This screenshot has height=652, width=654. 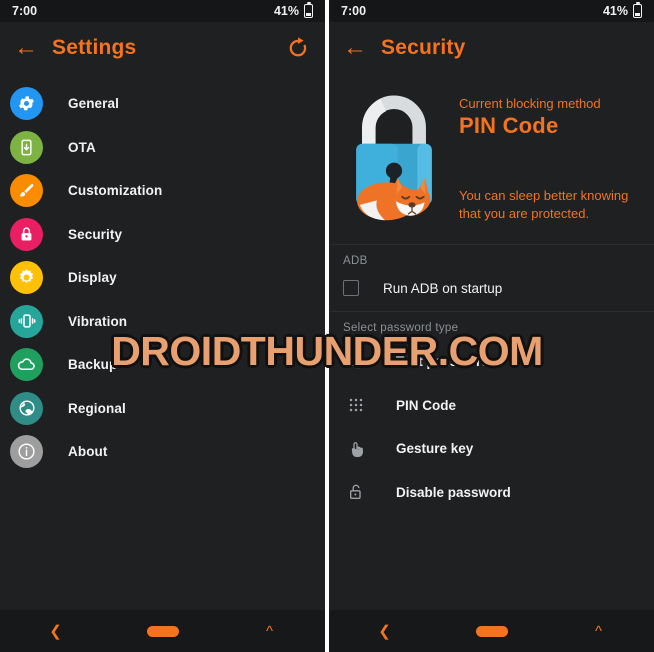 What do you see at coordinates (98, 321) in the screenshot?
I see `sidebar-item-label: Vibration` at bounding box center [98, 321].